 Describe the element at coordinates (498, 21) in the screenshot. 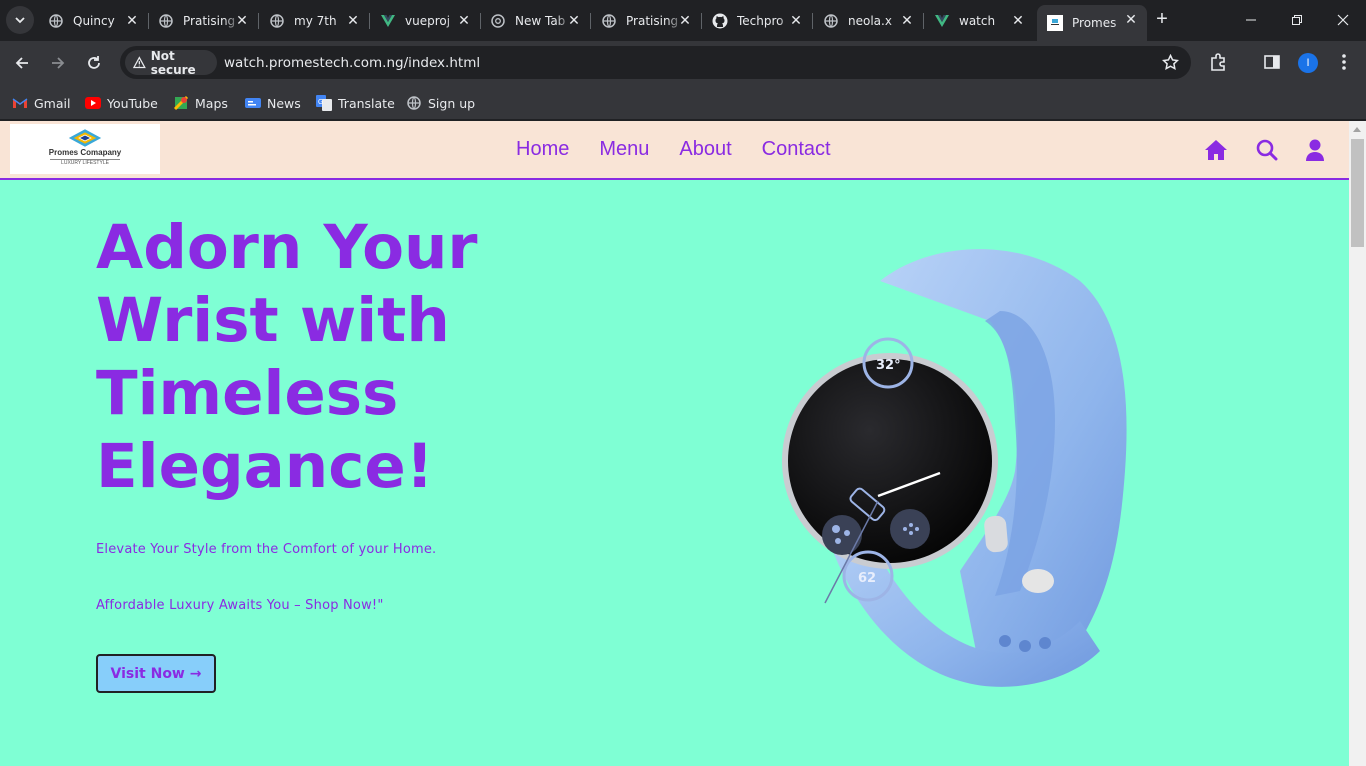

I see `chrome-icon` at that location.